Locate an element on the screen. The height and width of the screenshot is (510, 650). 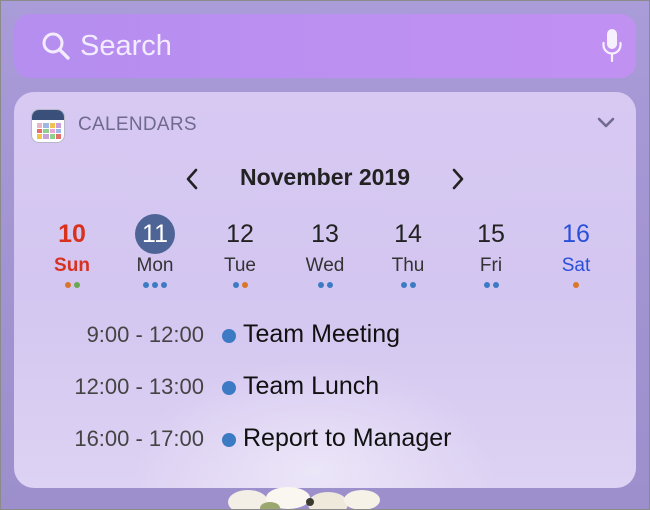
event-item: 9:00 - 12:00 Team Meeting is located at coordinates (325, 336).